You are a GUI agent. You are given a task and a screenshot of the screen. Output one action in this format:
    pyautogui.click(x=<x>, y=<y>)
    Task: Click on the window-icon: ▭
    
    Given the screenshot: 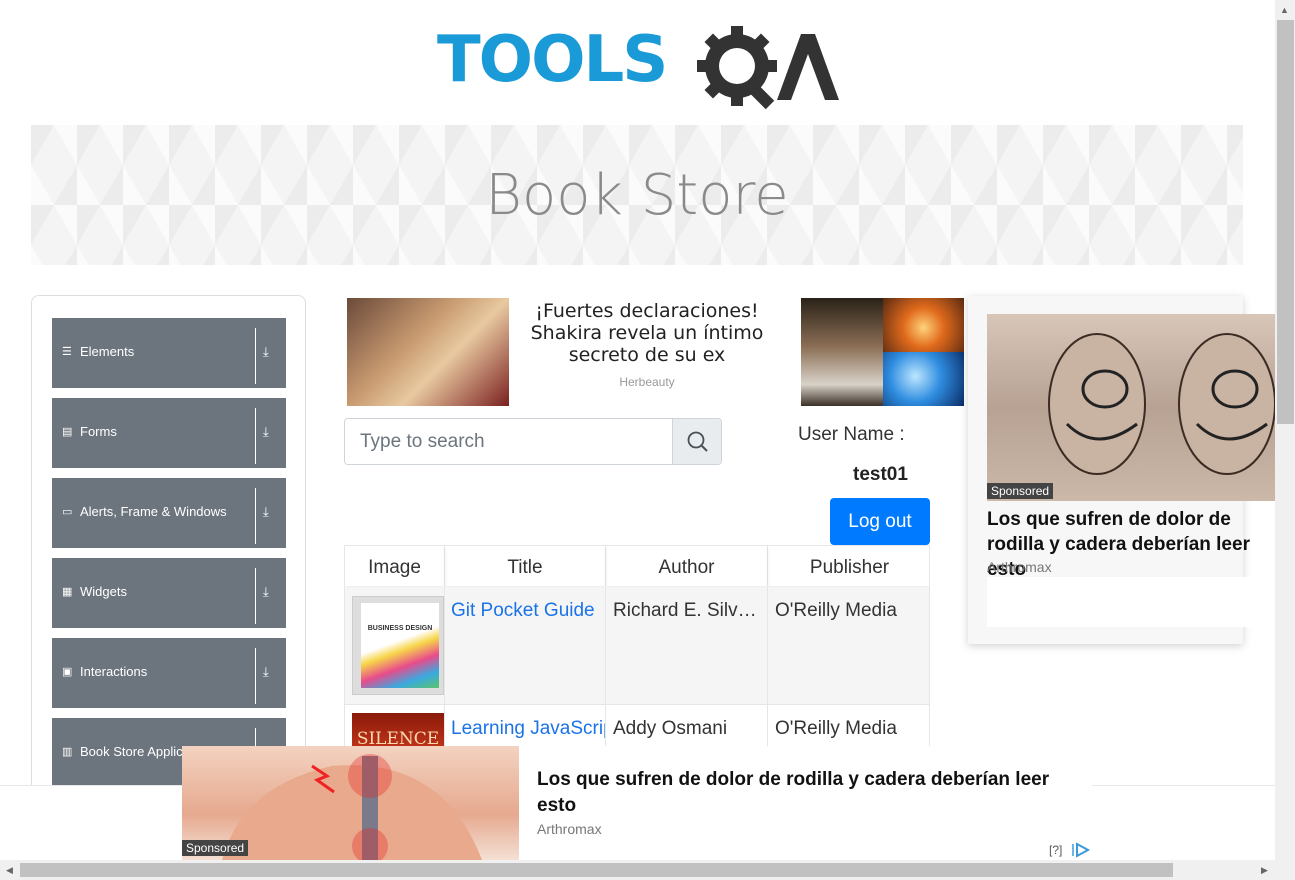 What is the action you would take?
    pyautogui.click(x=67, y=512)
    